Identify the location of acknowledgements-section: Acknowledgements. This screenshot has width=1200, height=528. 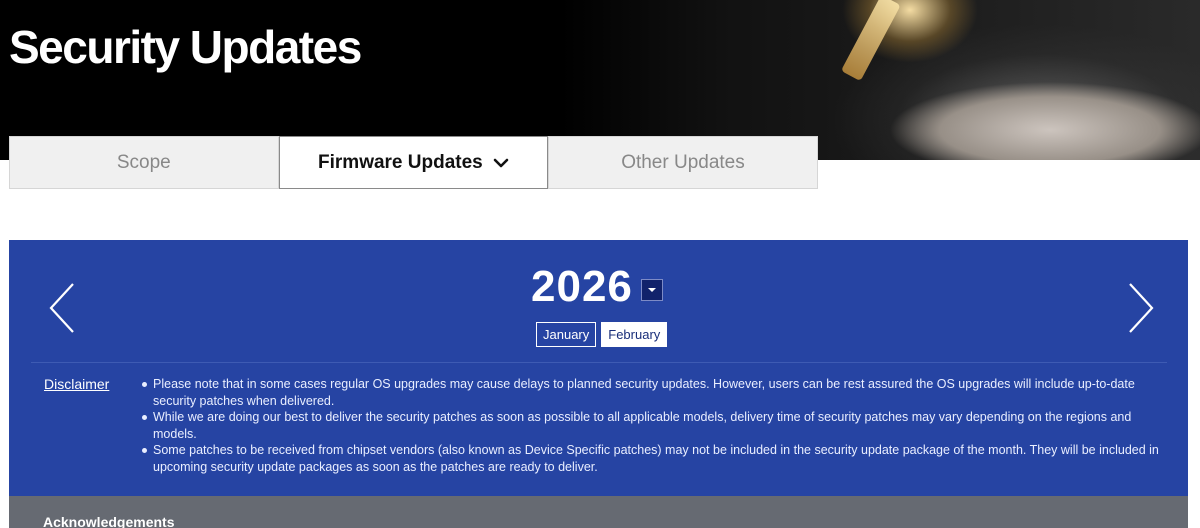
(598, 512).